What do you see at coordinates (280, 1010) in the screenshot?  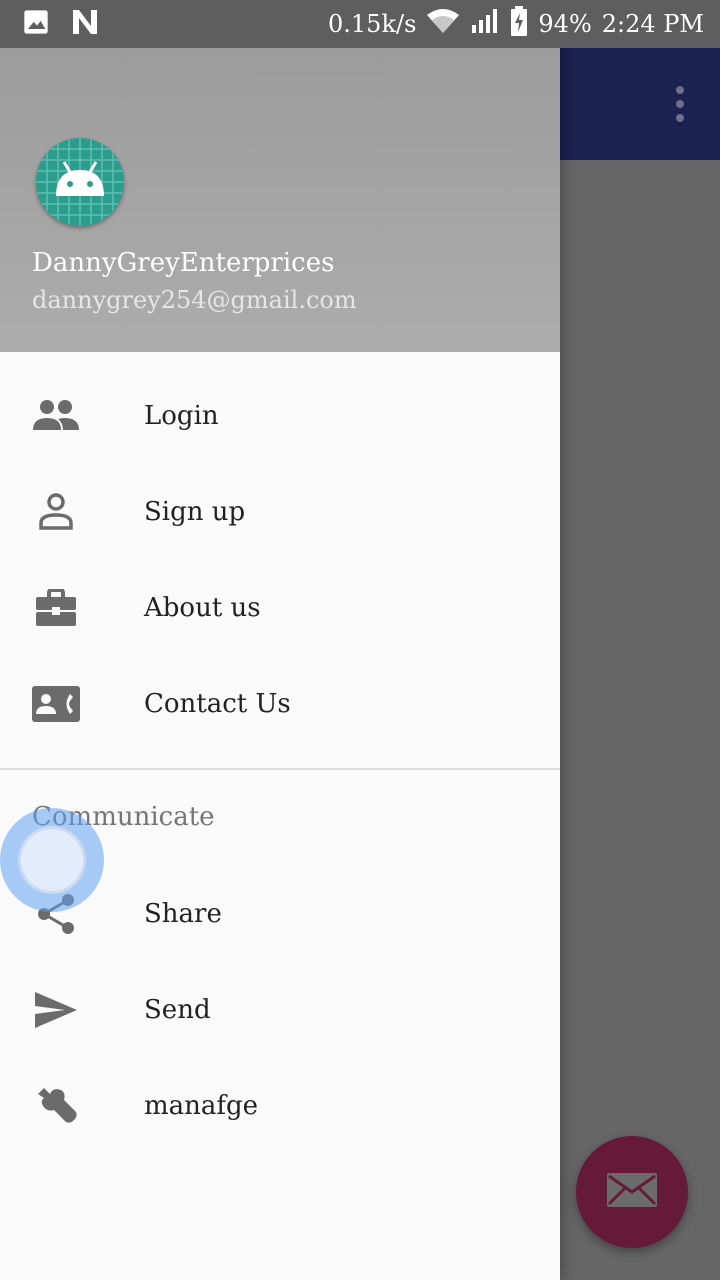 I see `drawer-item-send: Send` at bounding box center [280, 1010].